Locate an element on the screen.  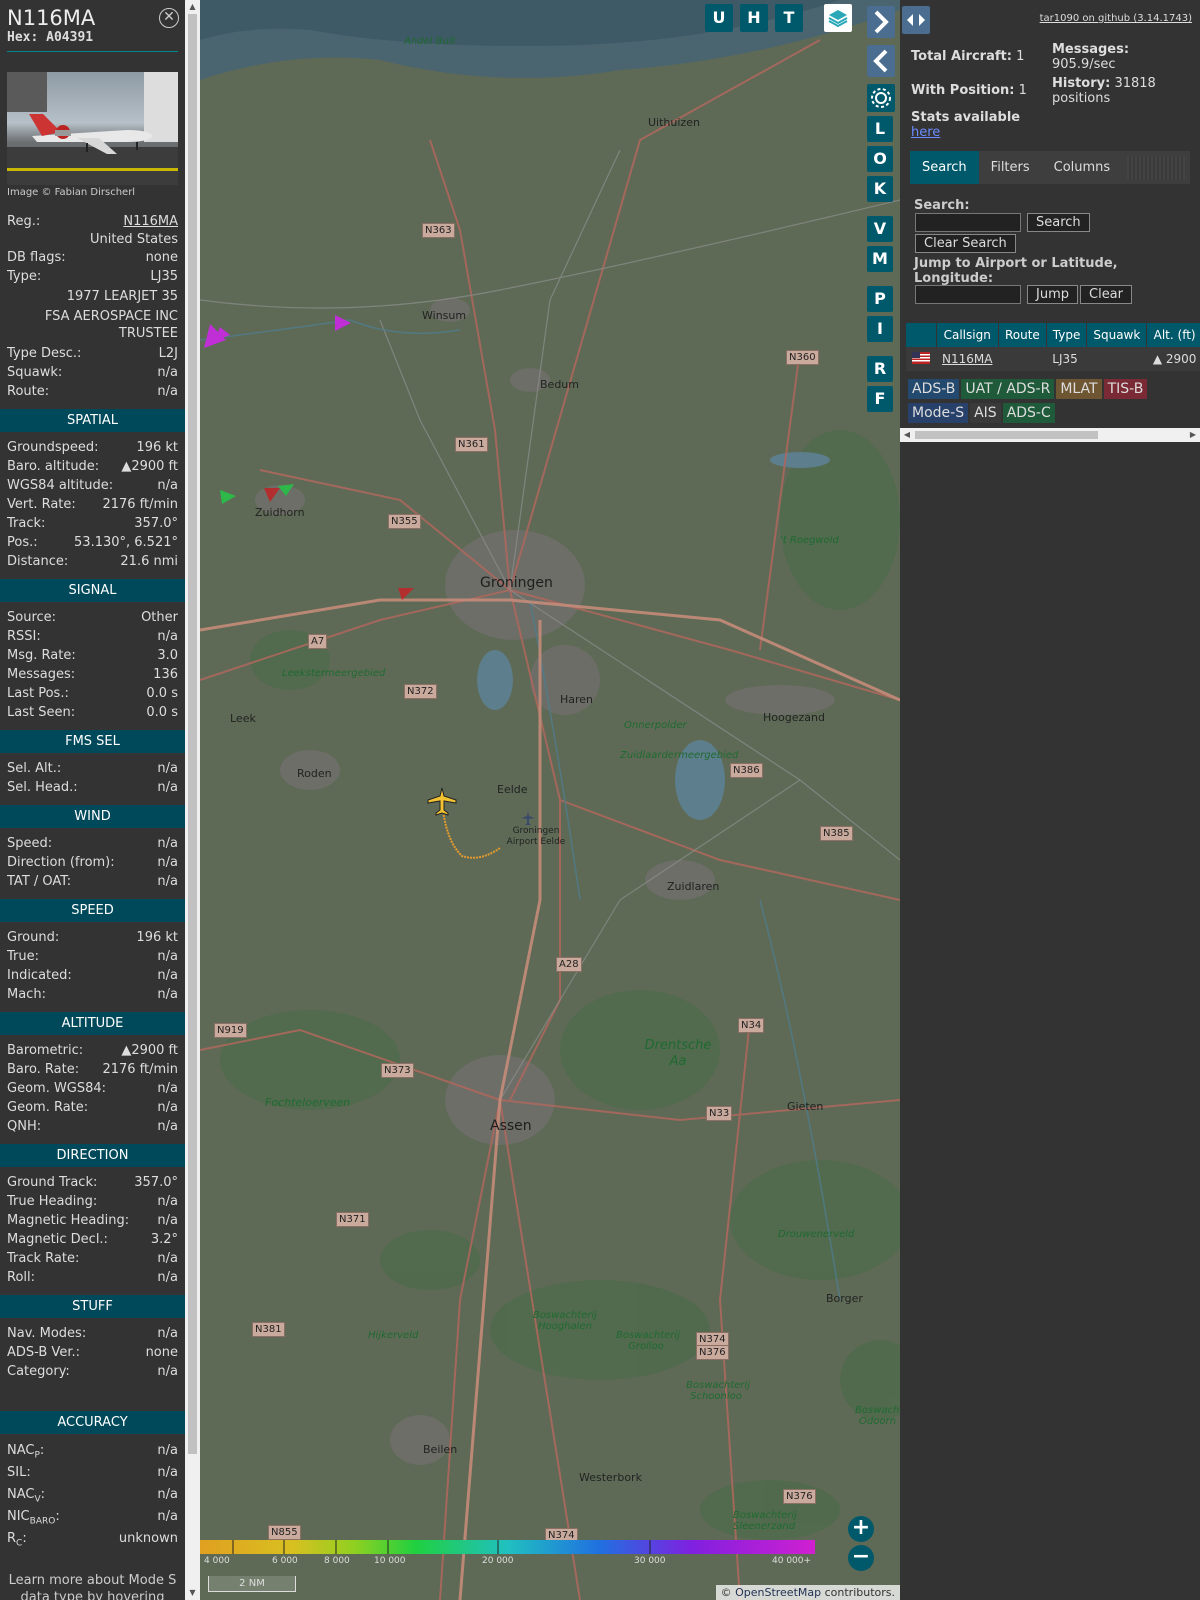
rc-label: RC: is located at coordinates (17, 1540).